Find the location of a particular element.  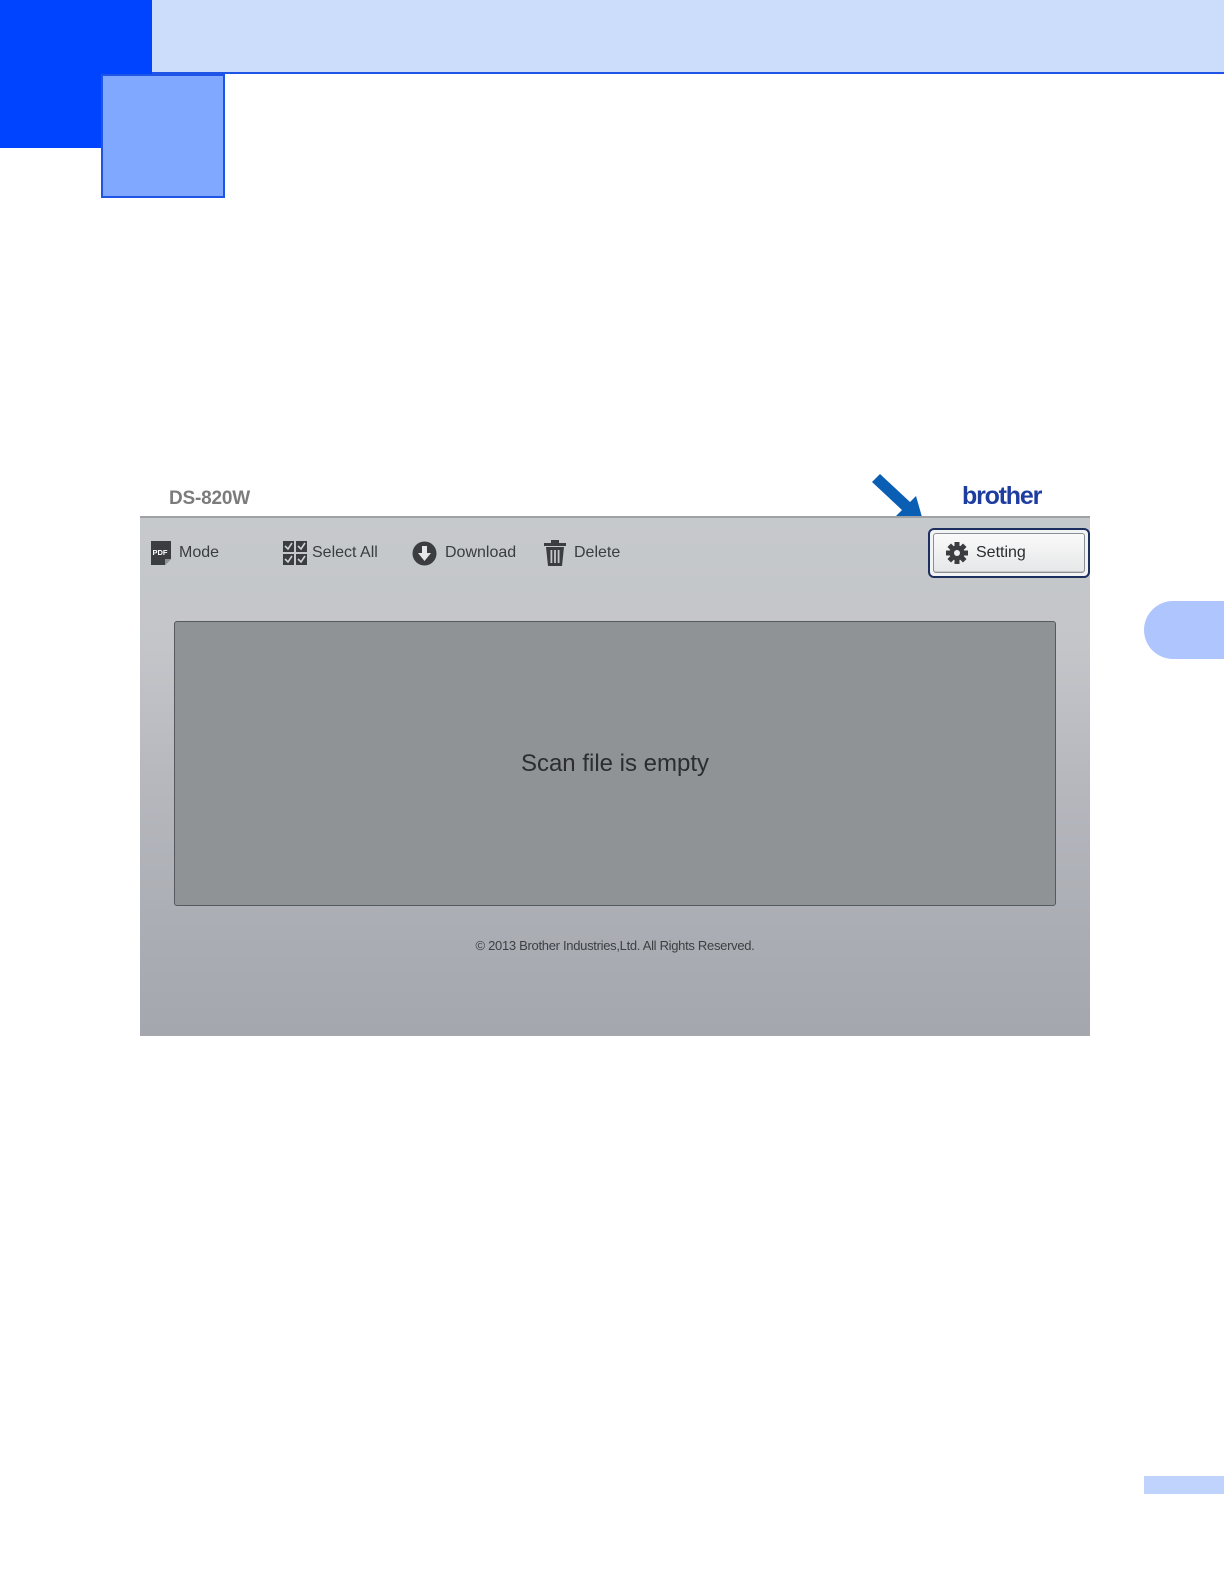

delete-button: Delete is located at coordinates (582, 553).